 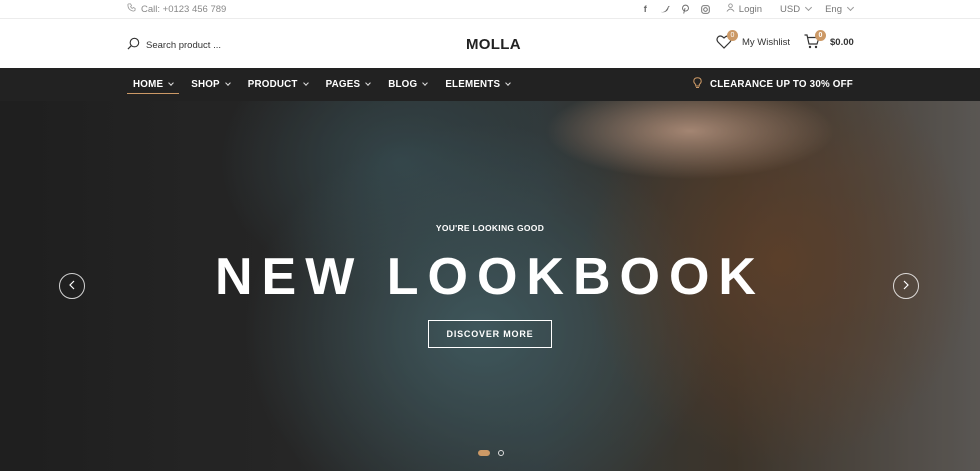 I want to click on facebook-icon: f, so click(x=645, y=9).